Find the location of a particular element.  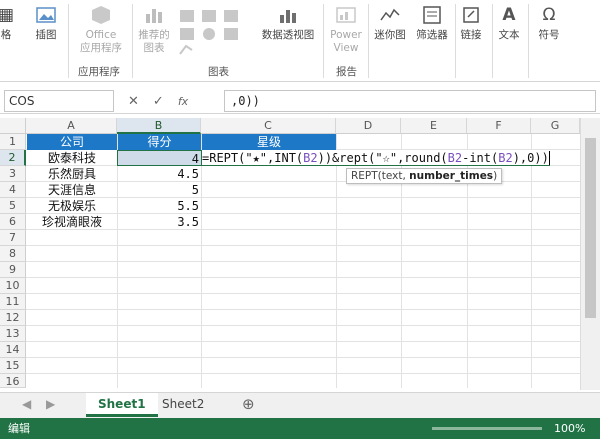

formula-buttons: ✕ ✓ fx is located at coordinates (158, 101).